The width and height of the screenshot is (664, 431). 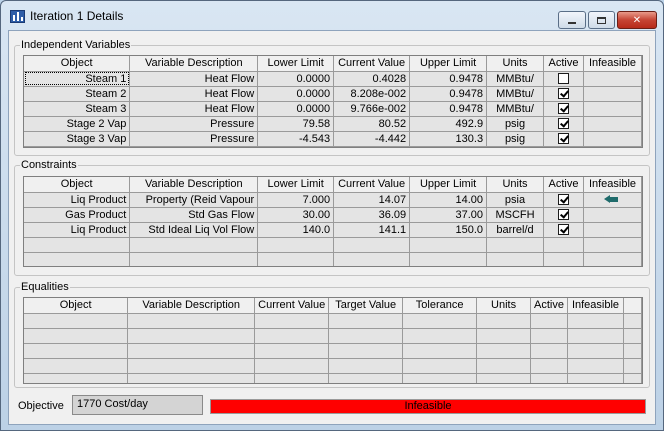 I want to click on object-cell: Steam 2, so click(x=77, y=94).